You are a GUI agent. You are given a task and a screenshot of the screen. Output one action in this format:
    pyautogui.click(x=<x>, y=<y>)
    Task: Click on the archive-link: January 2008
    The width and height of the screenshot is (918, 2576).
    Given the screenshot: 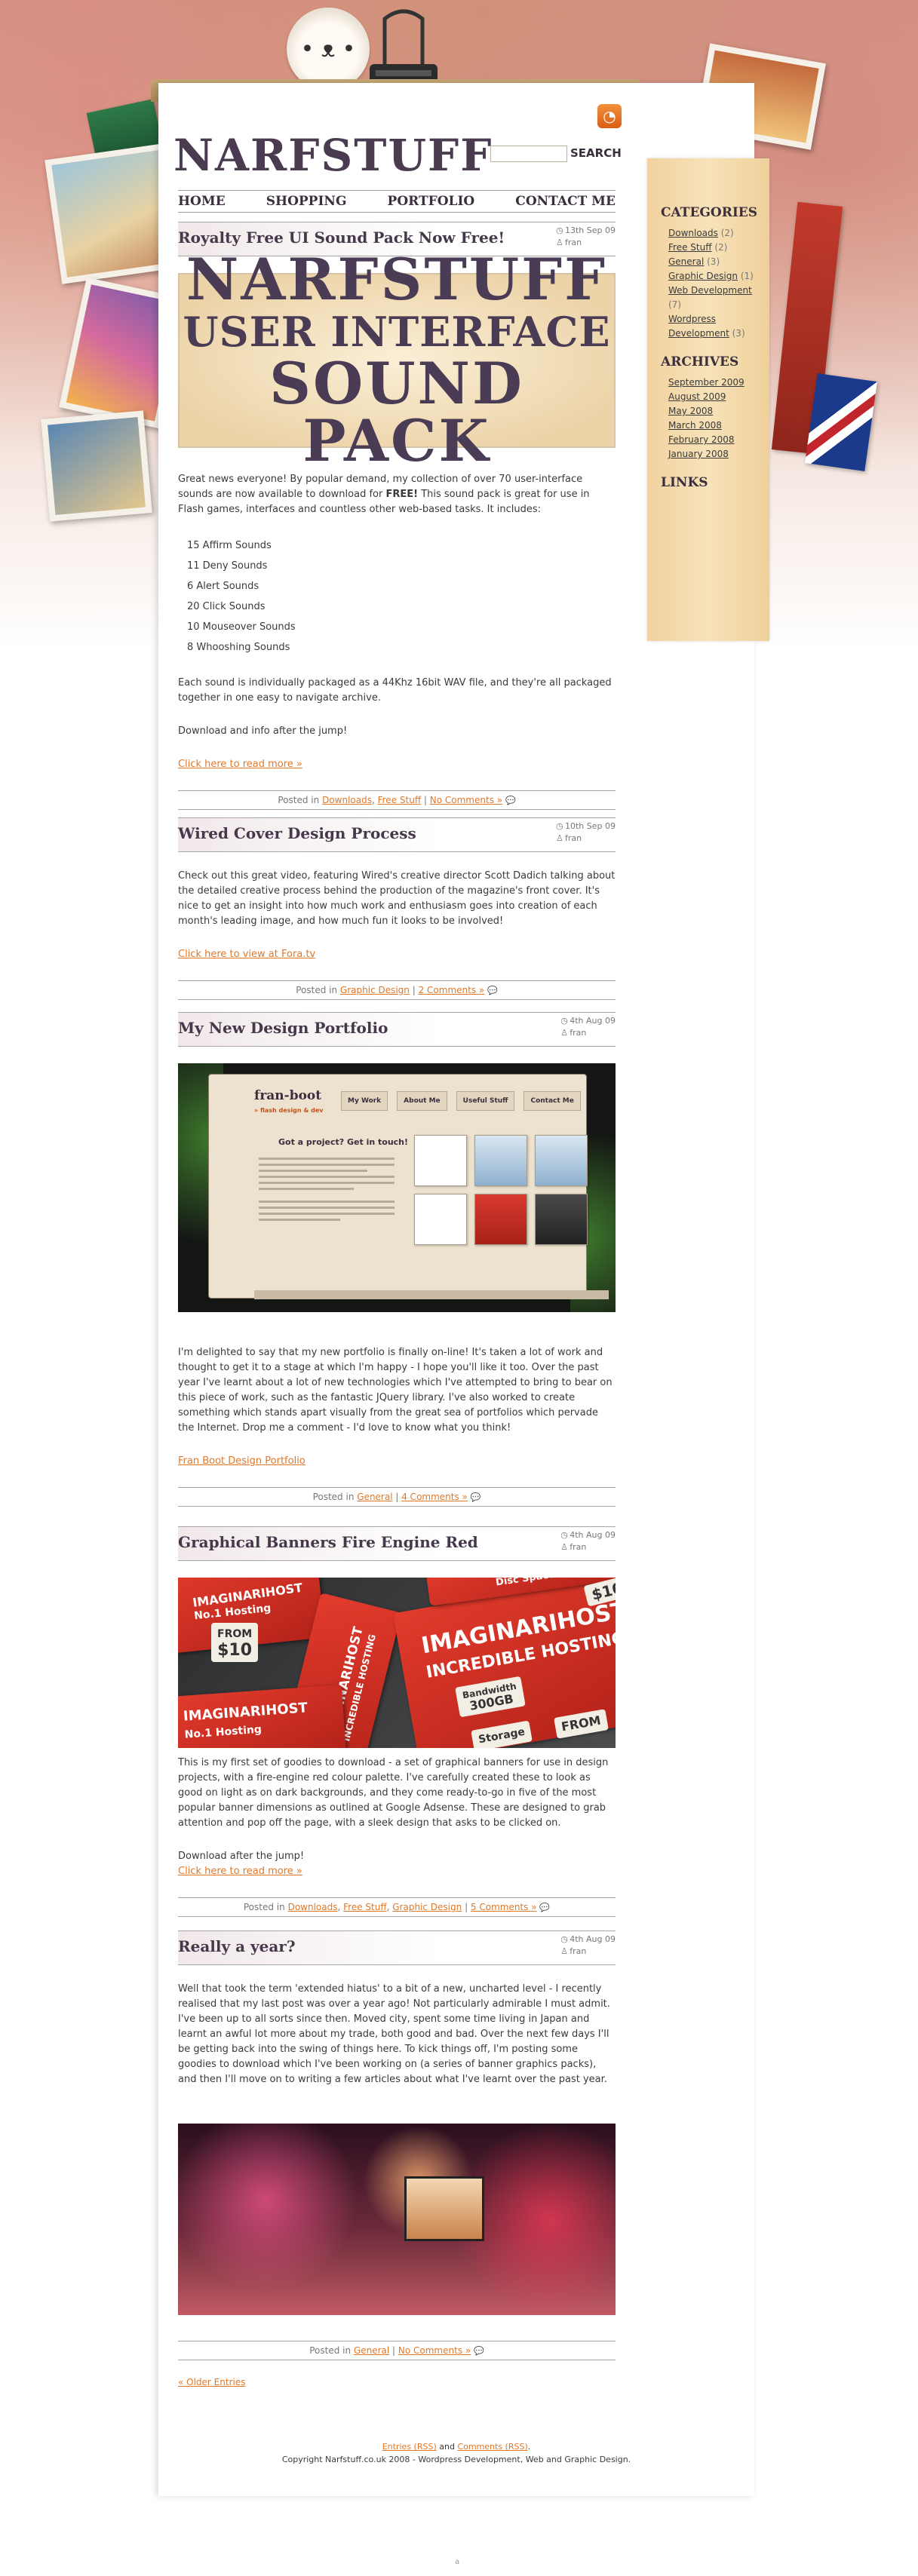 What is the action you would take?
    pyautogui.click(x=698, y=454)
    